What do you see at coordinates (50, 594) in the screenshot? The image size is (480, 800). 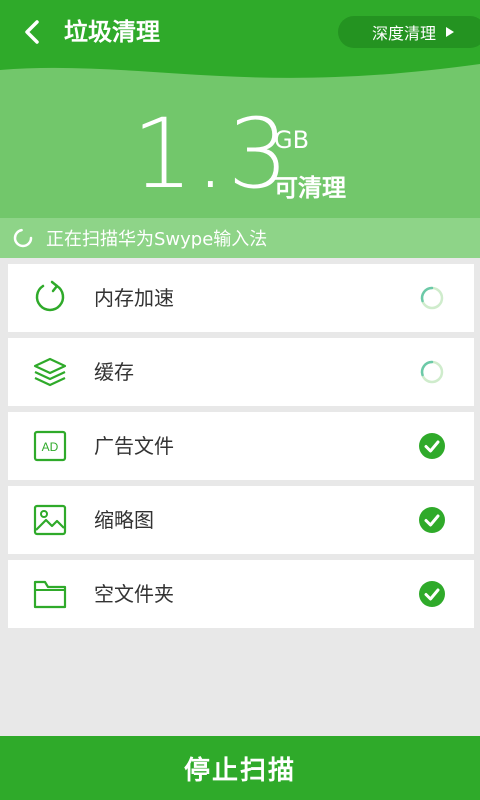 I see `empty-folder-icon` at bounding box center [50, 594].